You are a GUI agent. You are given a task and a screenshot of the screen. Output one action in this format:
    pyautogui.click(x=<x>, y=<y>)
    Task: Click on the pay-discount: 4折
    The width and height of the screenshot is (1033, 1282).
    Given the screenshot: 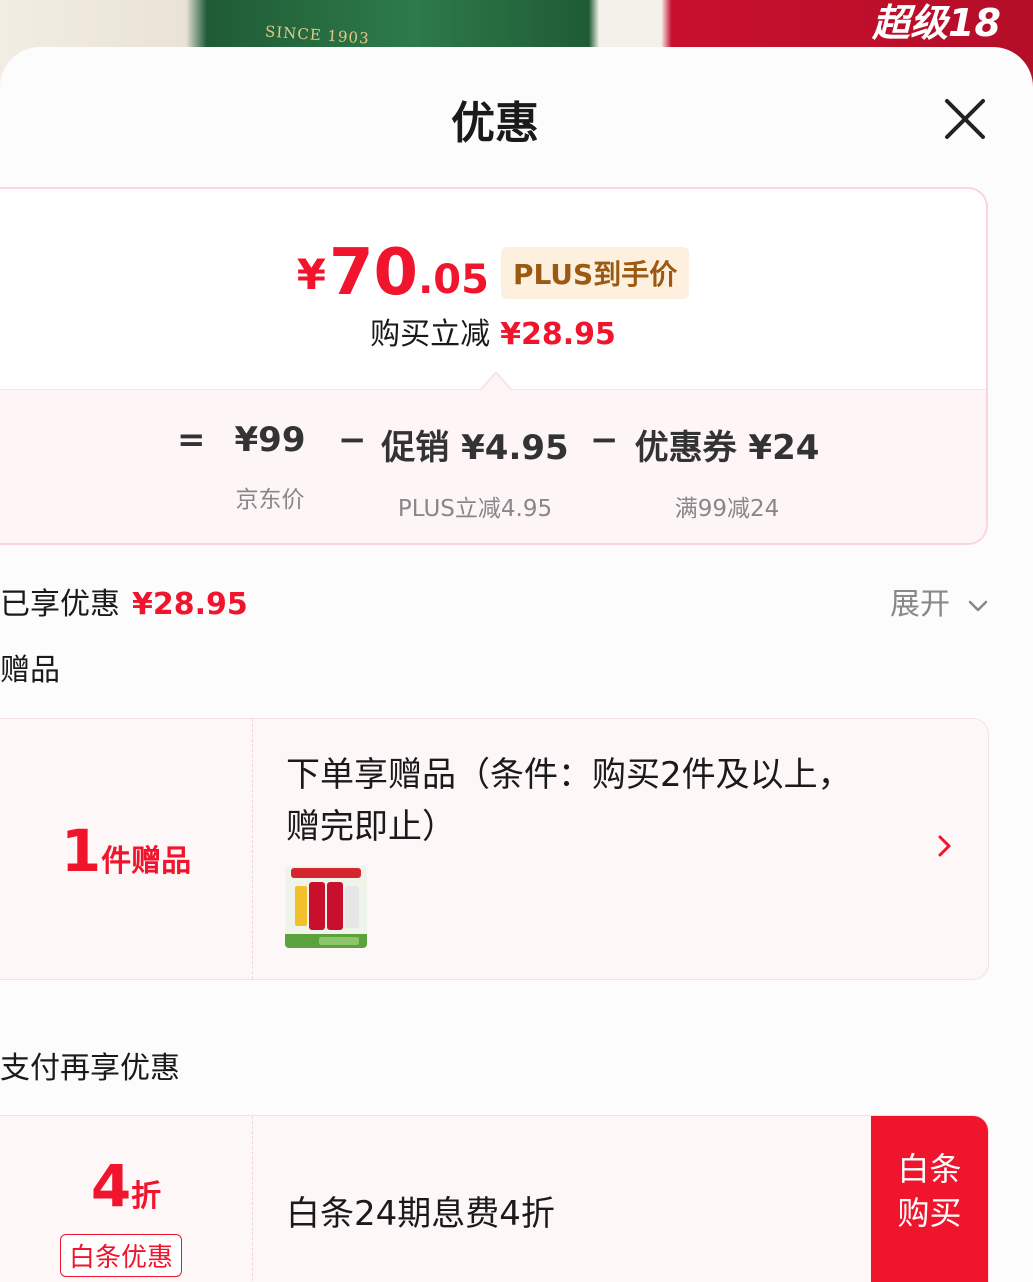 What is the action you would take?
    pyautogui.click(x=126, y=1186)
    